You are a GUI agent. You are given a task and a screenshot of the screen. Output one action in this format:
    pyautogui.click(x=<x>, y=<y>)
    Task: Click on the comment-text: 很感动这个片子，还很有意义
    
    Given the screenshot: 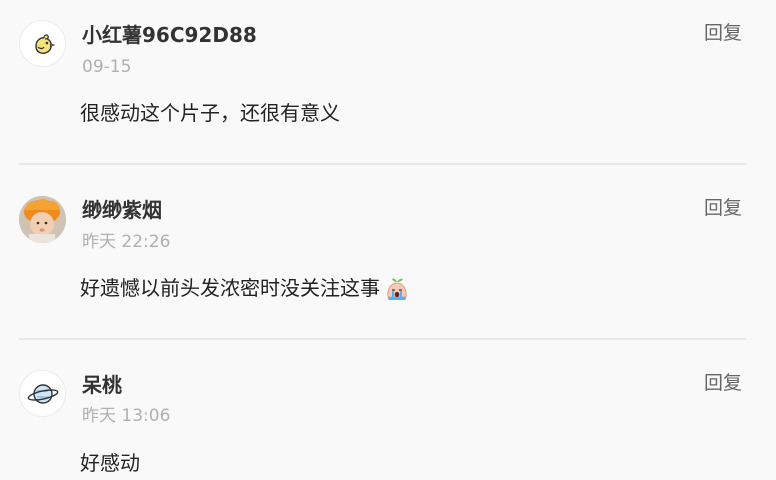 What is the action you would take?
    pyautogui.click(x=210, y=113)
    